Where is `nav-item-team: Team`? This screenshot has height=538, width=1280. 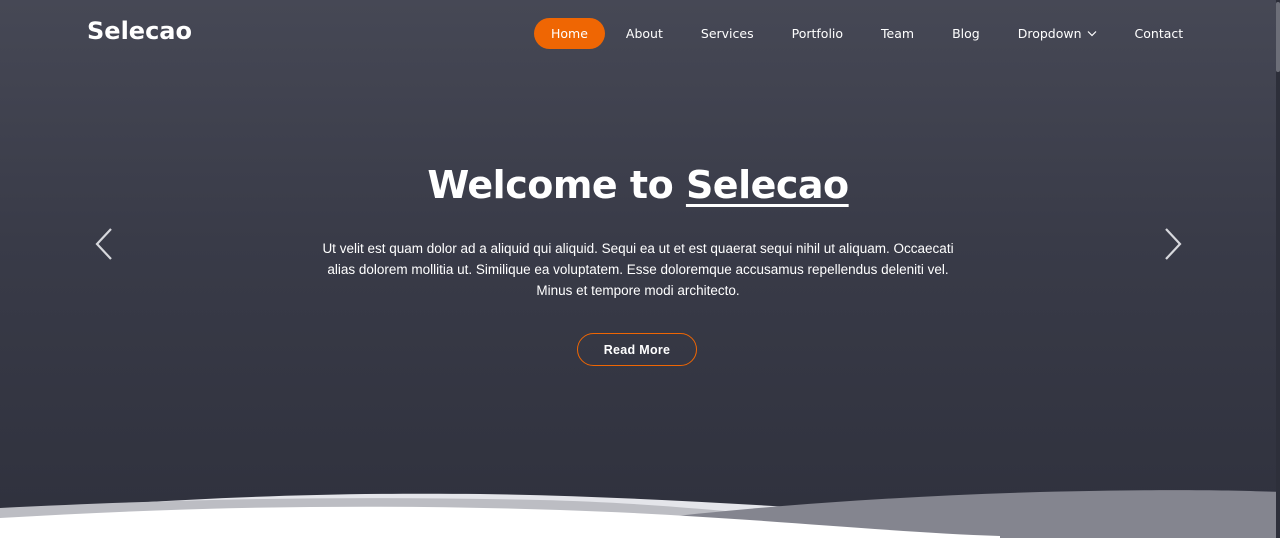 nav-item-team: Team is located at coordinates (897, 33).